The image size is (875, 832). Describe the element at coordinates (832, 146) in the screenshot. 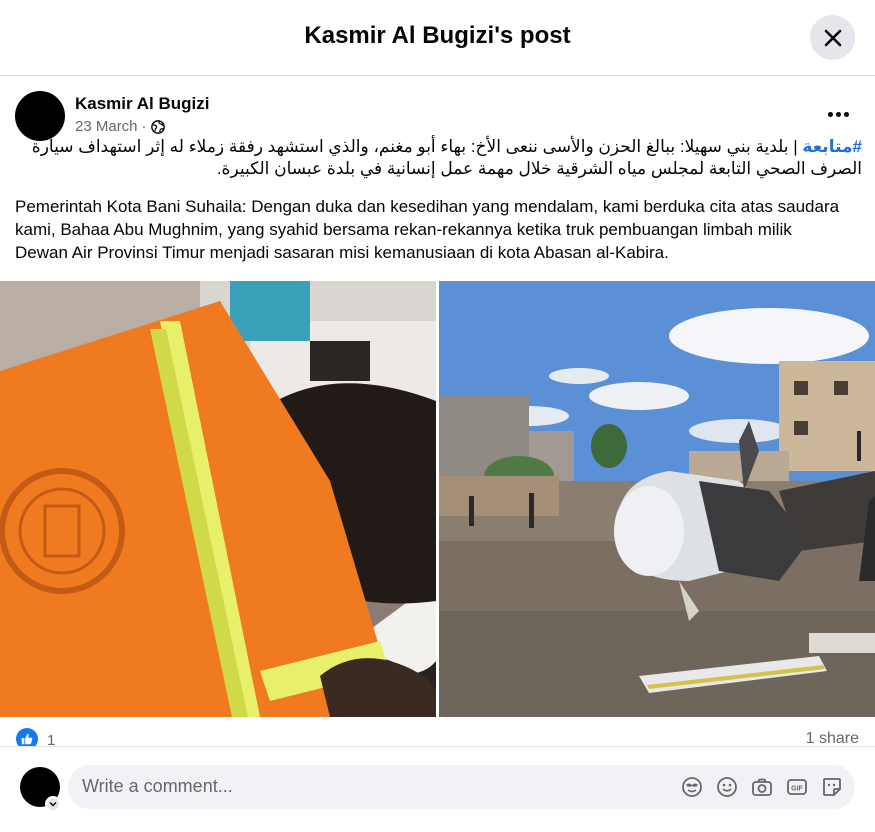

I see `hashtag-link: #متابعة` at that location.